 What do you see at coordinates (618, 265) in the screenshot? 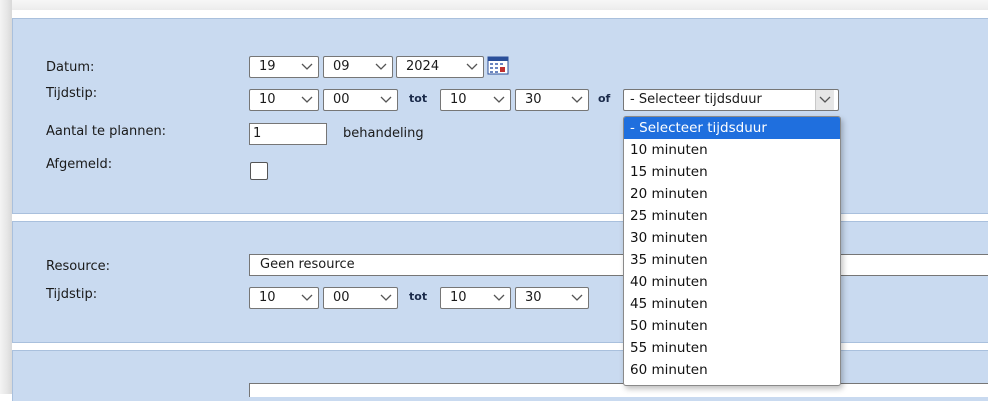
I see `resource-select: Geen resource` at bounding box center [618, 265].